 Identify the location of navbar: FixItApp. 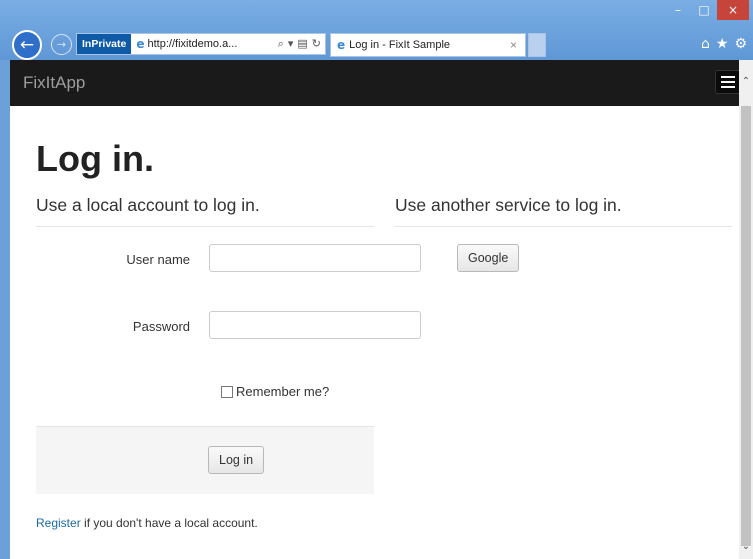
(381, 83).